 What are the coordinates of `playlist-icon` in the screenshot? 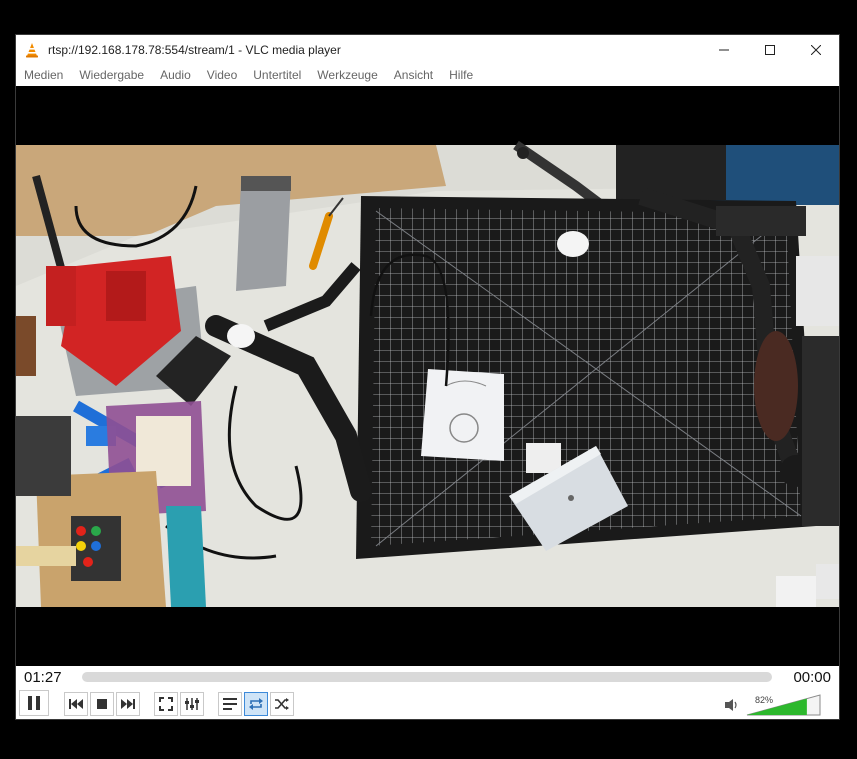 It's located at (230, 704).